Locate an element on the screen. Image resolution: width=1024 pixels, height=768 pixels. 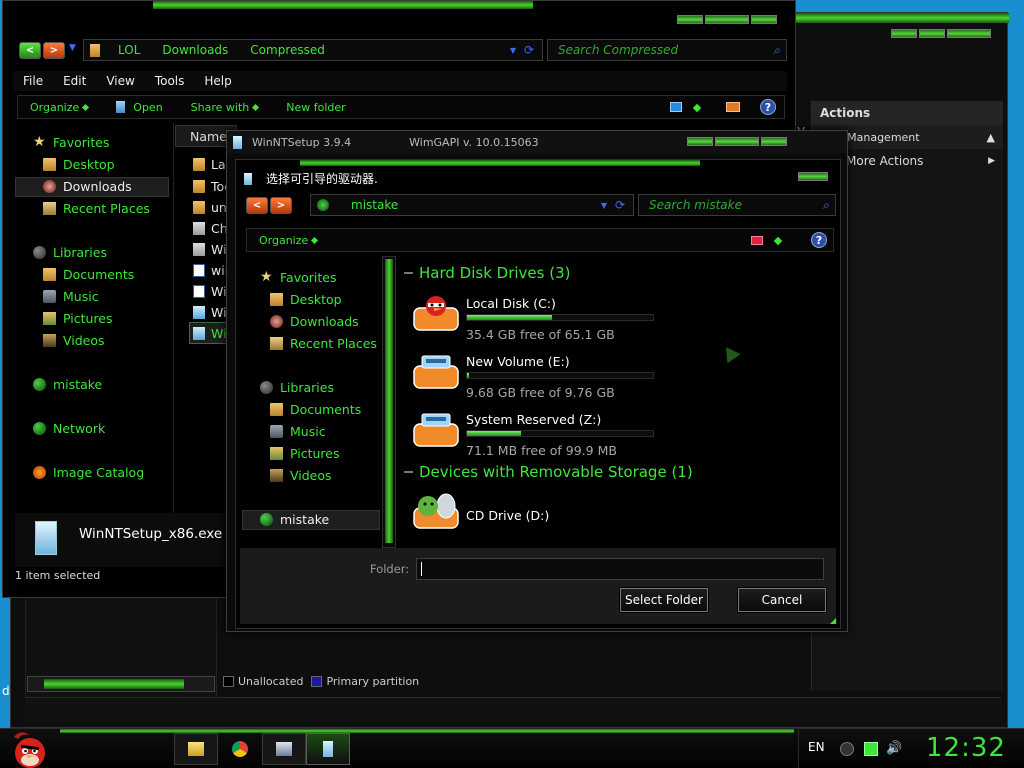
breadcrumb-compressed: Compressed is located at coordinates (287, 50).